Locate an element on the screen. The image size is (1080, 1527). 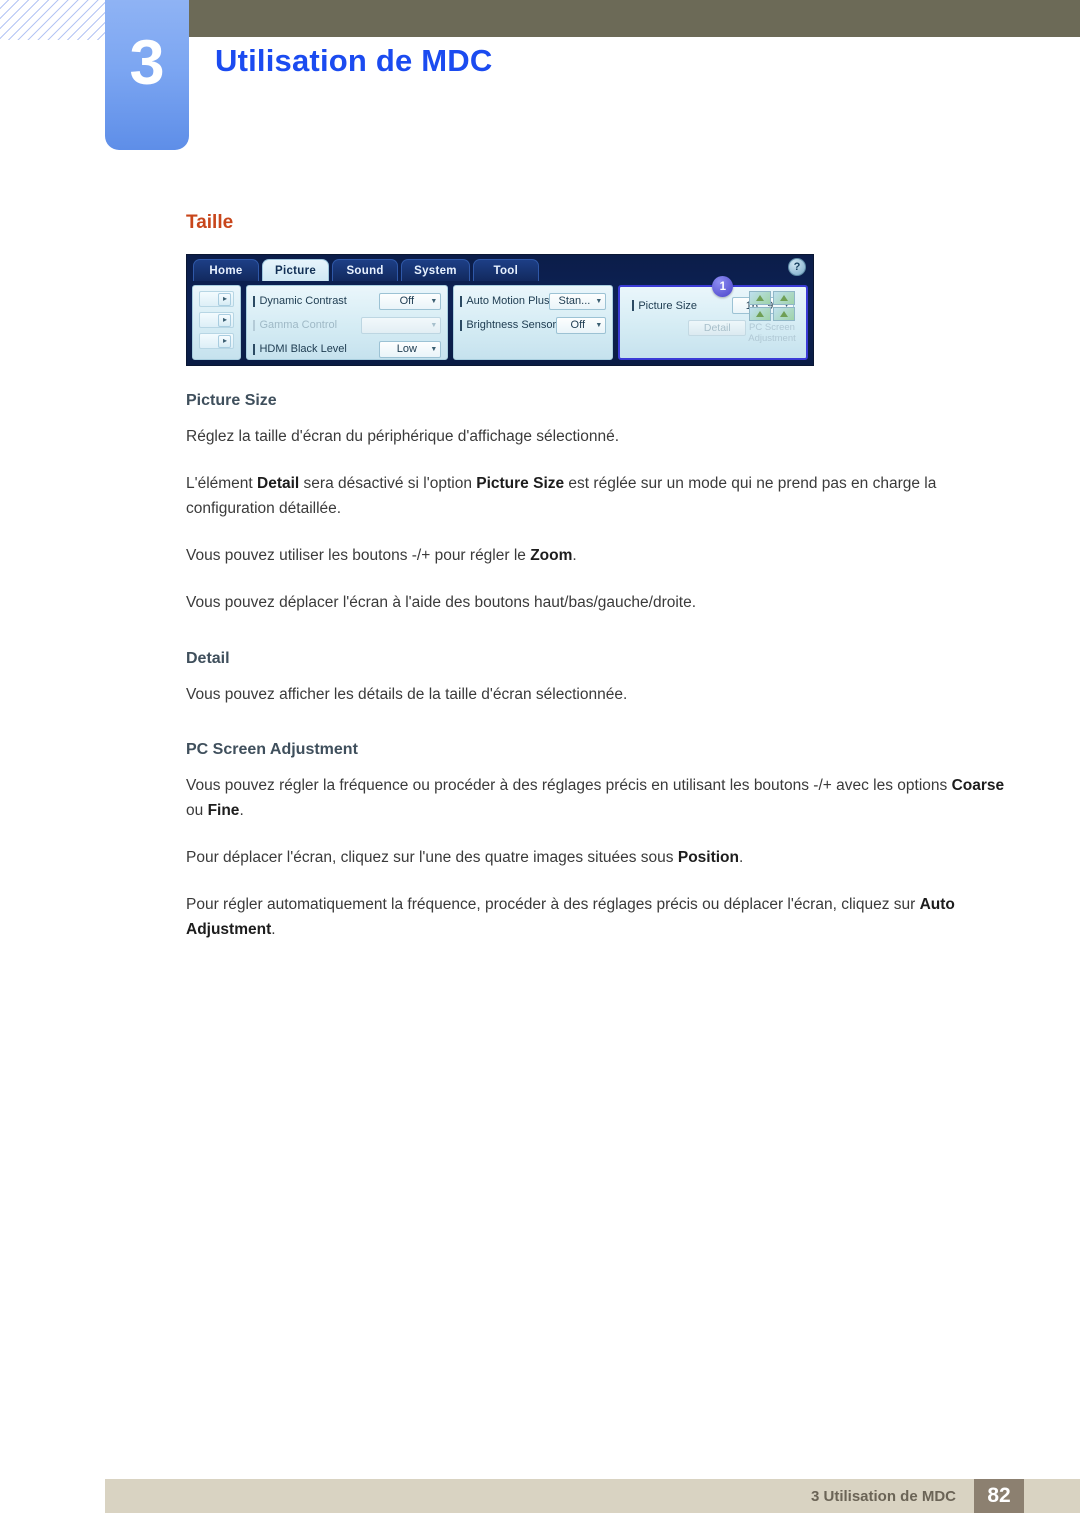
gamma-control-dropdown: ▼ is located at coordinates (401, 325).